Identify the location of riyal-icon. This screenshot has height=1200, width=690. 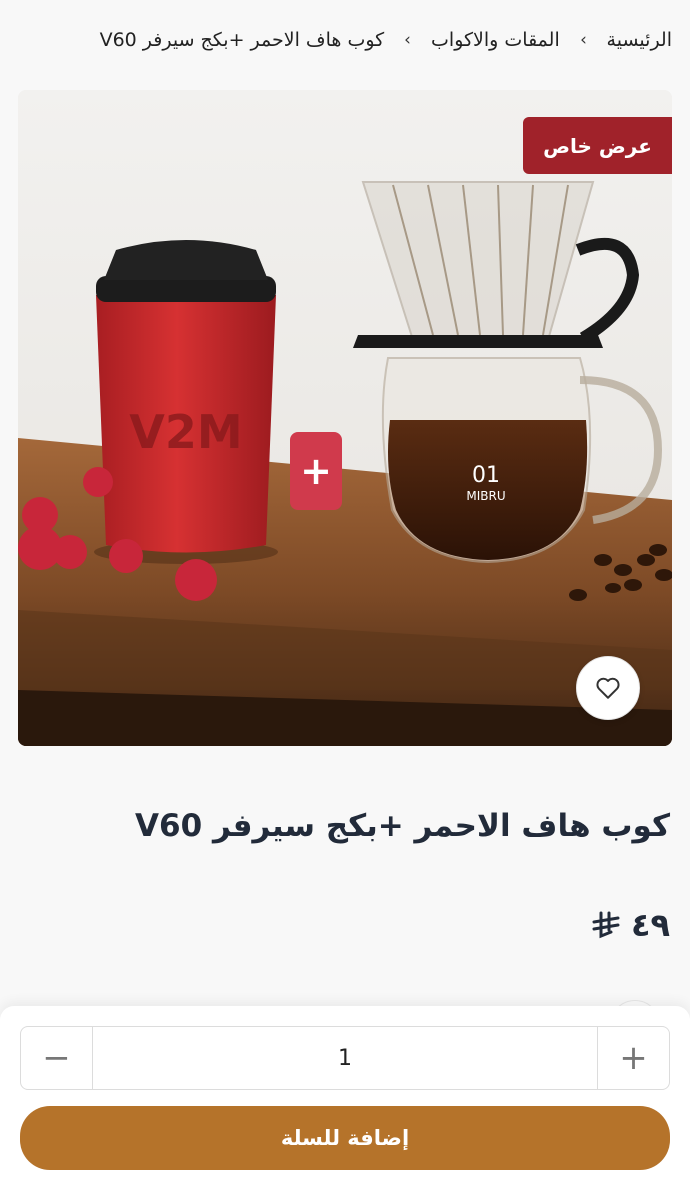
(606, 925).